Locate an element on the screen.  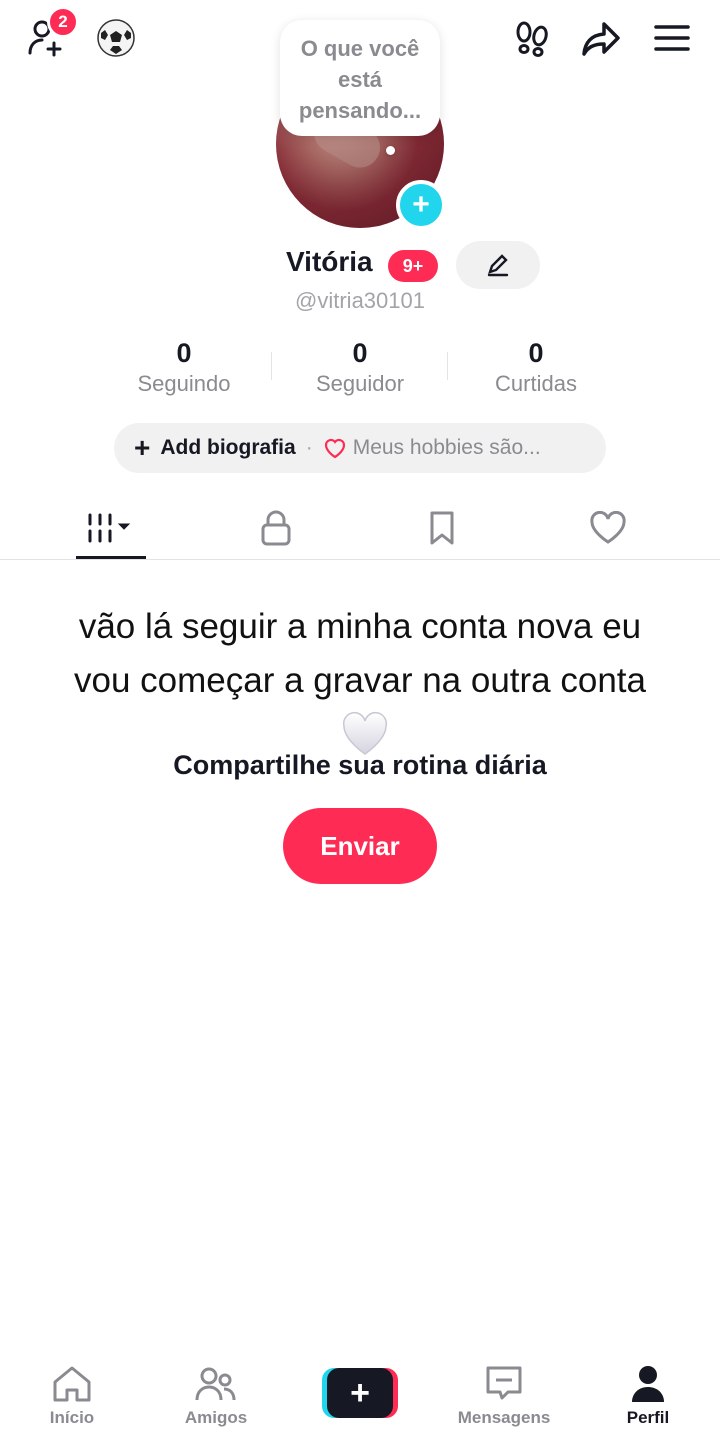
videos-grid-icon is located at coordinates (109, 528).